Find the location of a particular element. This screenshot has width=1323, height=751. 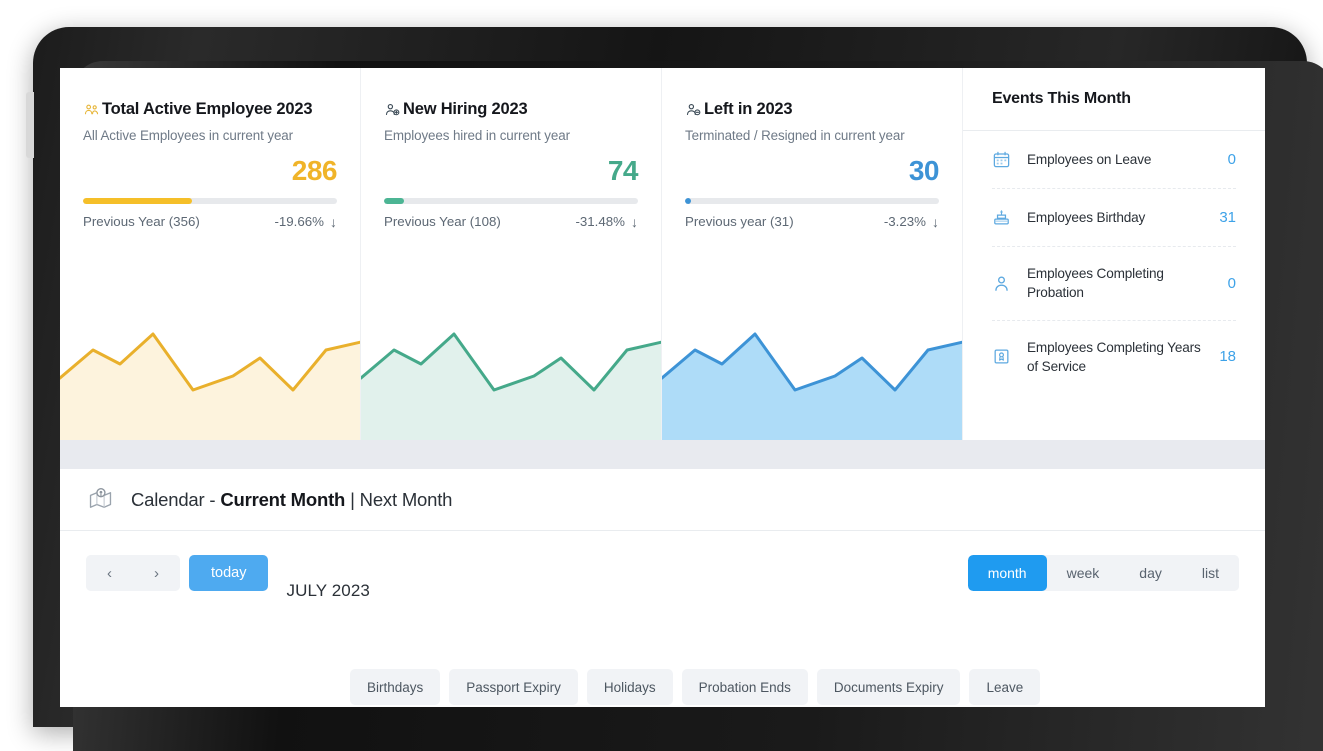

sparkline-chart-left is located at coordinates (812, 386).